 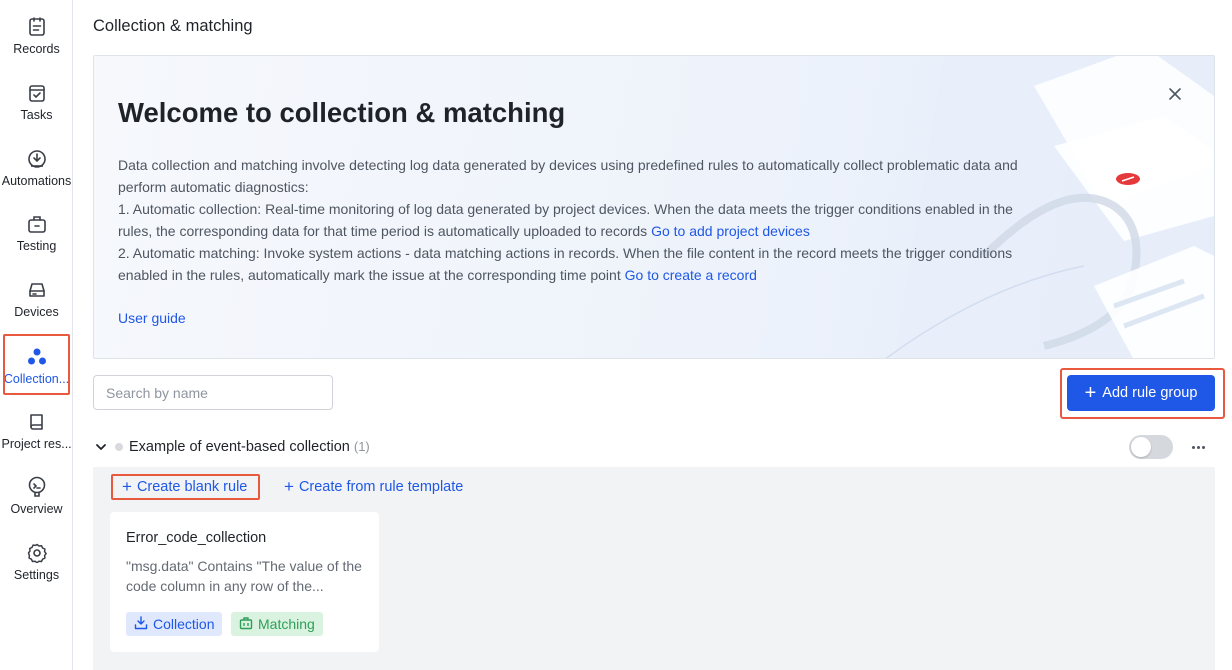 I want to click on rule-name: Error_code_collection, so click(x=196, y=538).